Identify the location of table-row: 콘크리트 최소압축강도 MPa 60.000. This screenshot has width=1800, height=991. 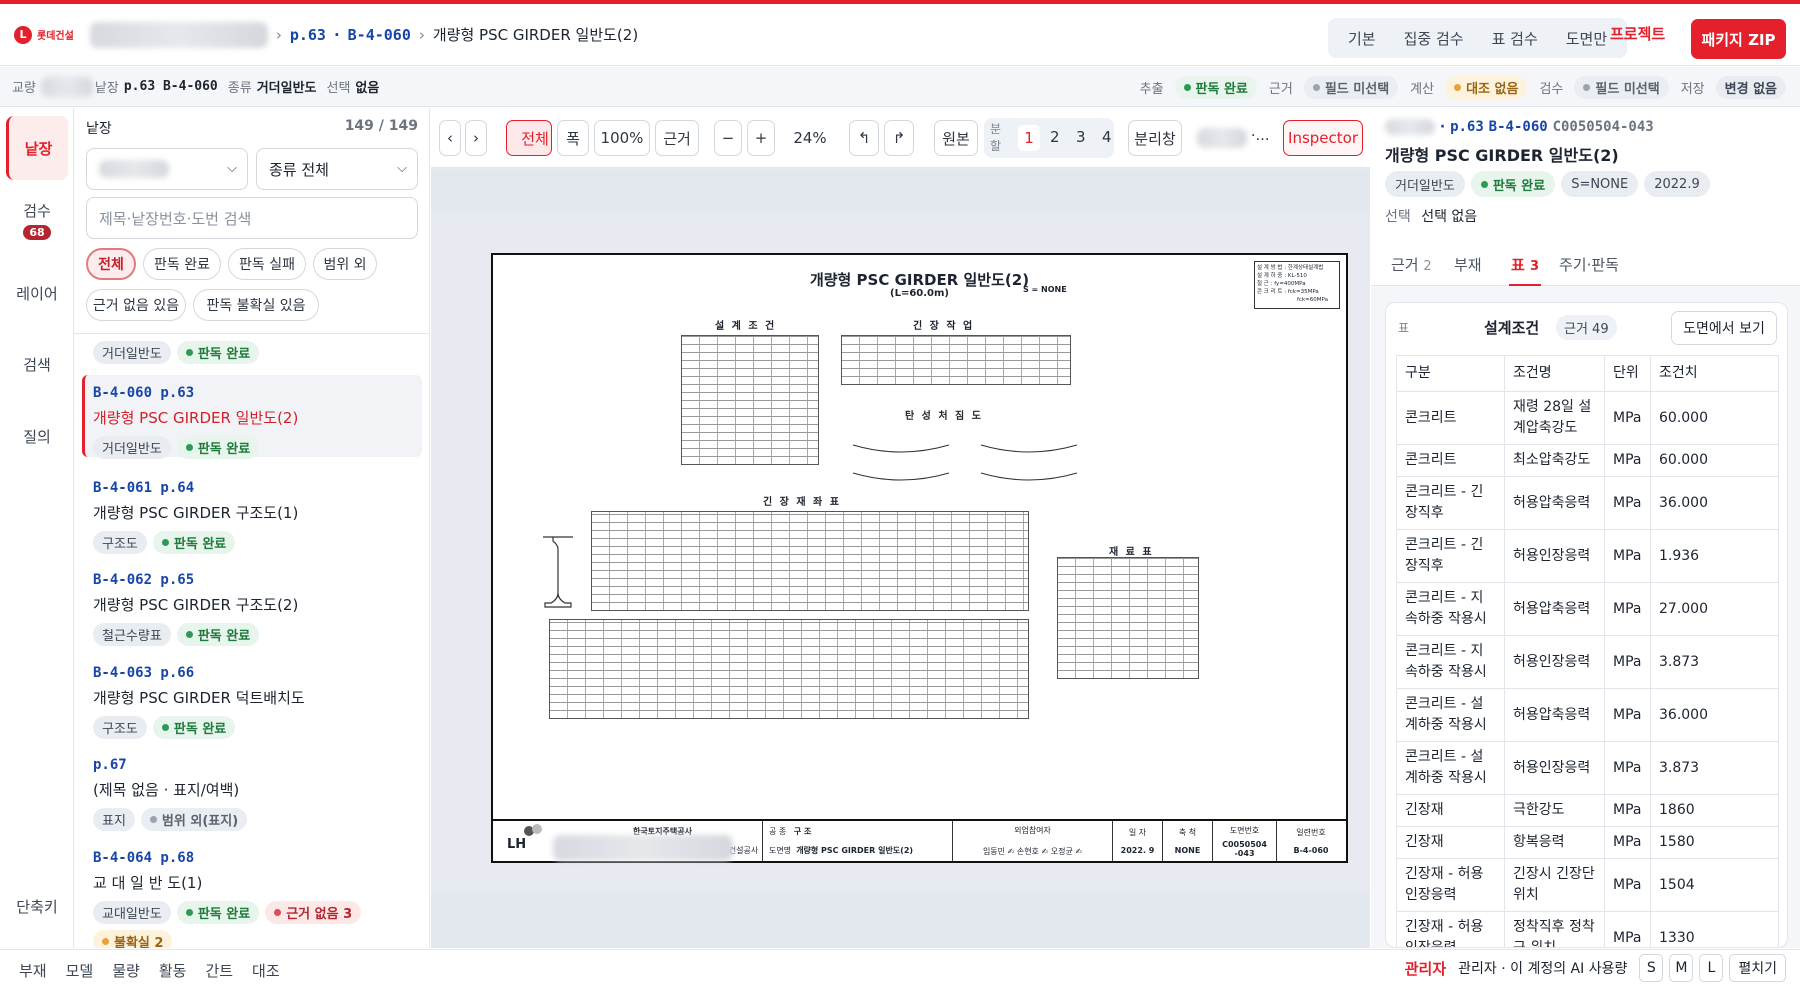
(1587, 460).